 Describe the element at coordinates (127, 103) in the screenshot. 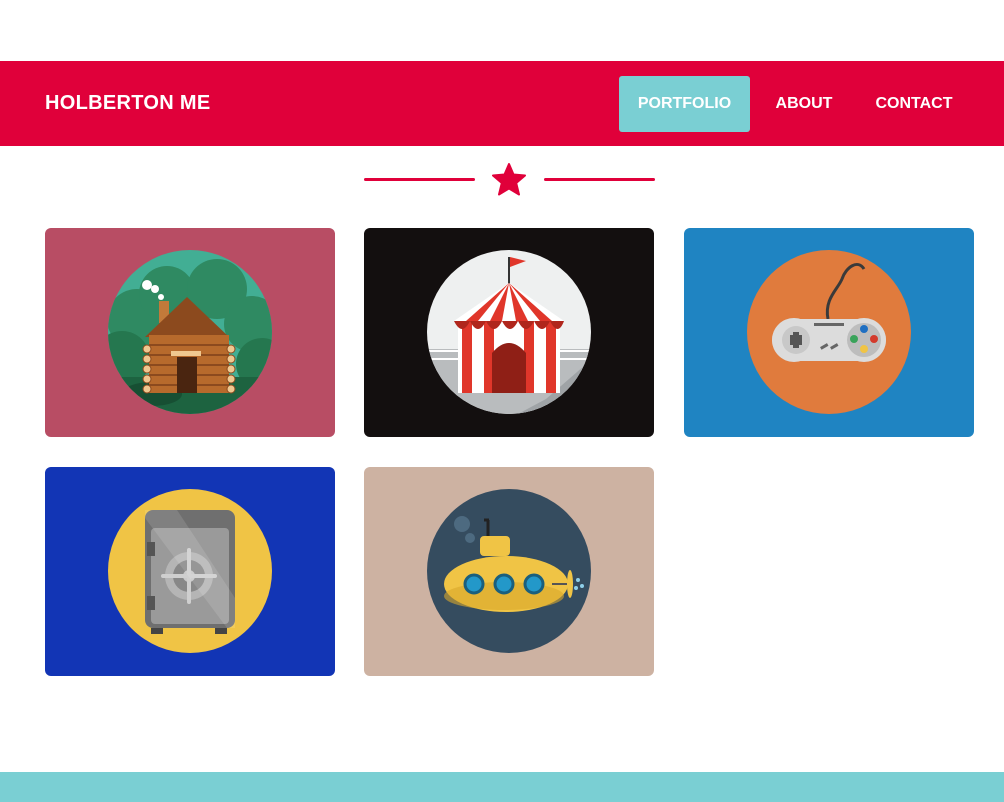

I see `brand-logo: HOLBERTON ME` at that location.